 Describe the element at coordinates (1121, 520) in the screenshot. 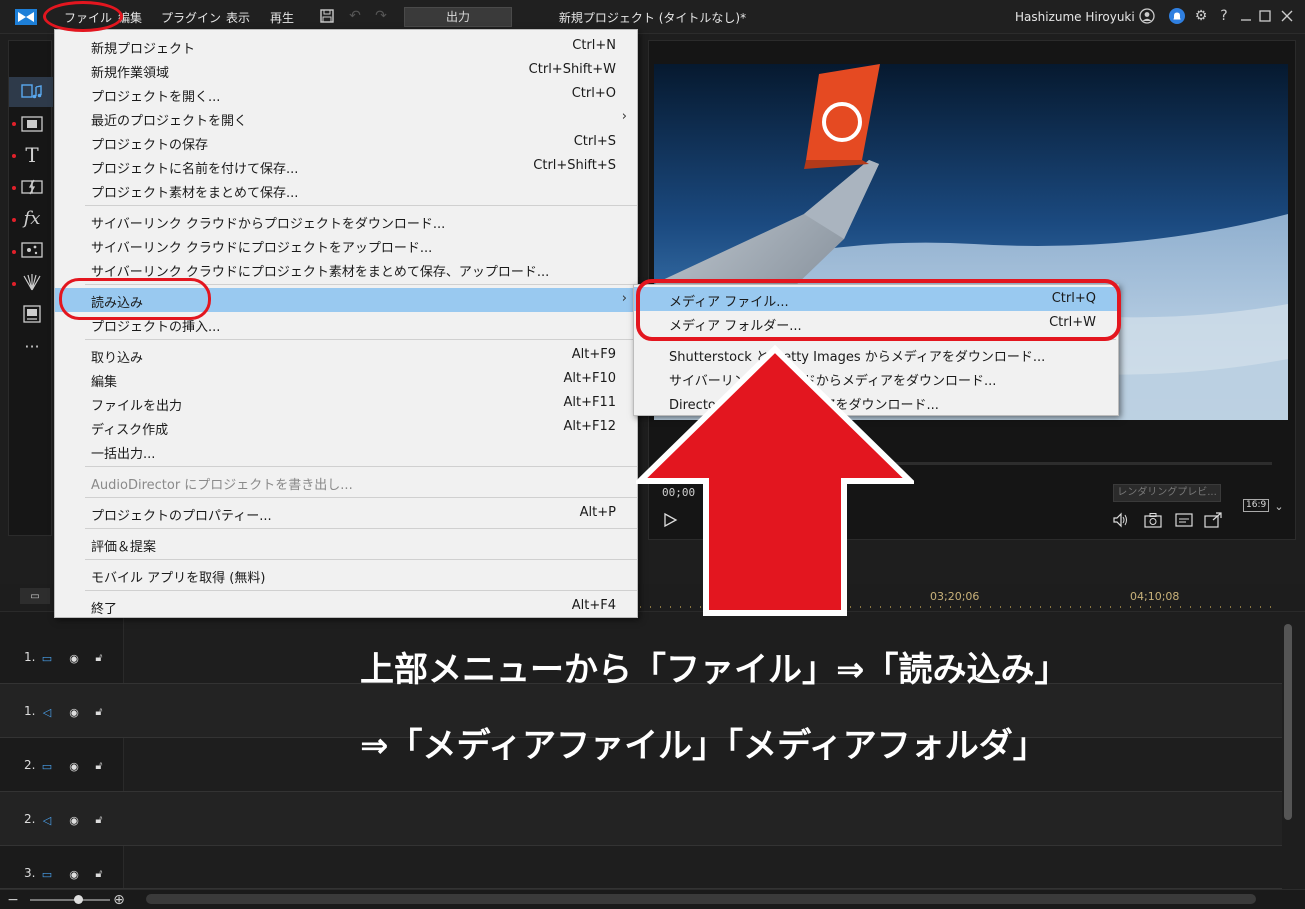

I see `volume-icon` at that location.